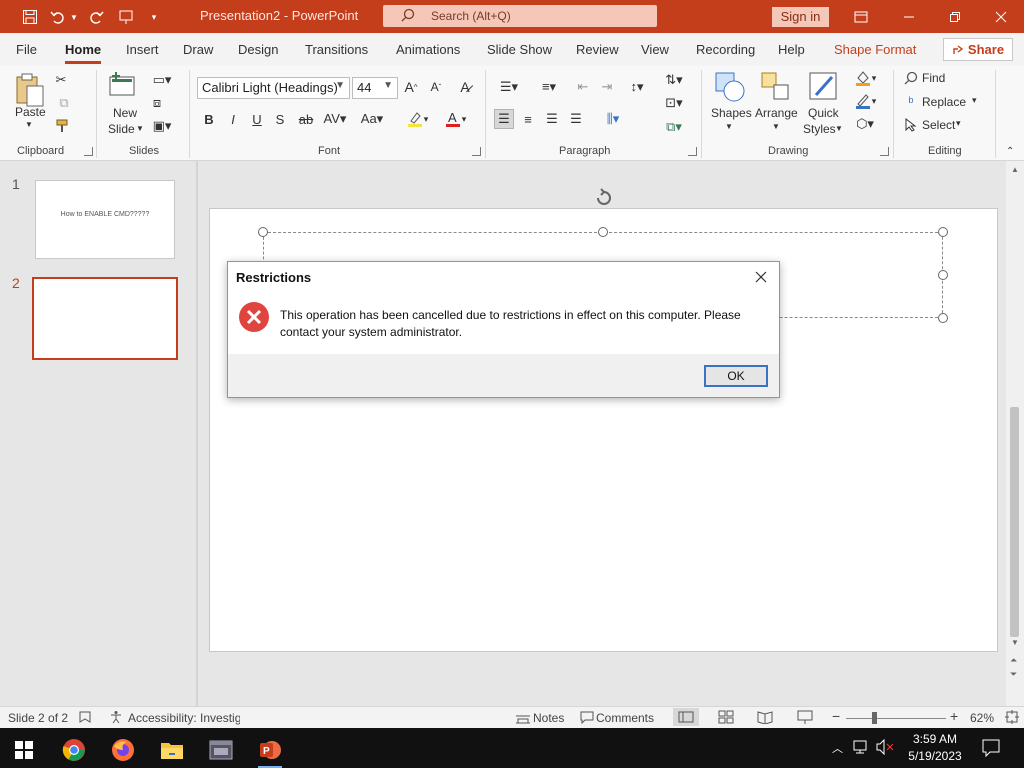 The height and width of the screenshot is (768, 1024). Describe the element at coordinates (233, 119) in the screenshot. I see `italic-icon: I` at that location.